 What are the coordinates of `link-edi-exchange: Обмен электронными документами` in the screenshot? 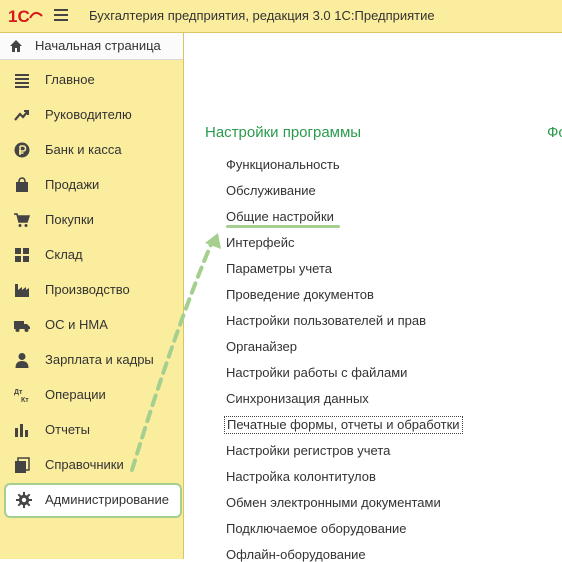 It's located at (333, 502).